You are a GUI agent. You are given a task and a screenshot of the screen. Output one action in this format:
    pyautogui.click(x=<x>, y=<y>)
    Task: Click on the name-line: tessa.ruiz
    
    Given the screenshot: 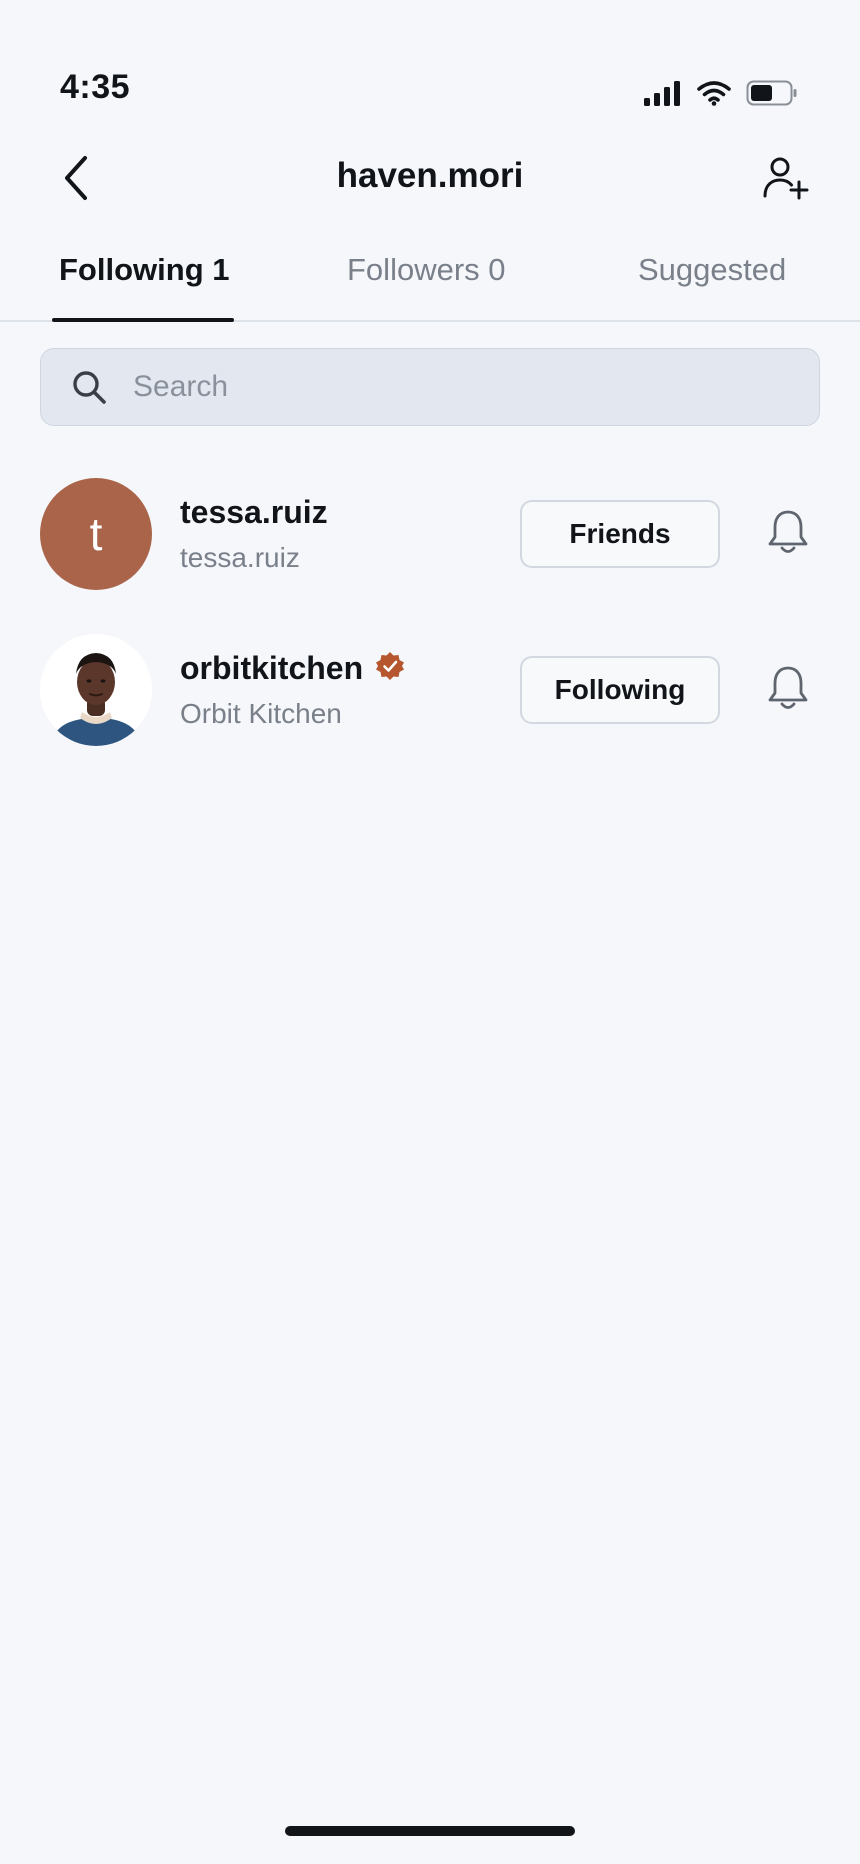 What is the action you would take?
    pyautogui.click(x=254, y=512)
    